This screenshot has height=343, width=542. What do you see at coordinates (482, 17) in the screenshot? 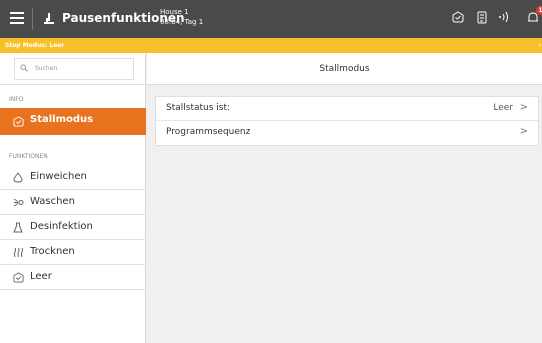
I see `report-icon` at bounding box center [482, 17].